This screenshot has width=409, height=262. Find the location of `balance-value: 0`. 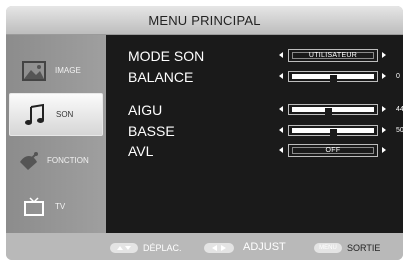

balance-value: 0 is located at coordinates (398, 76).